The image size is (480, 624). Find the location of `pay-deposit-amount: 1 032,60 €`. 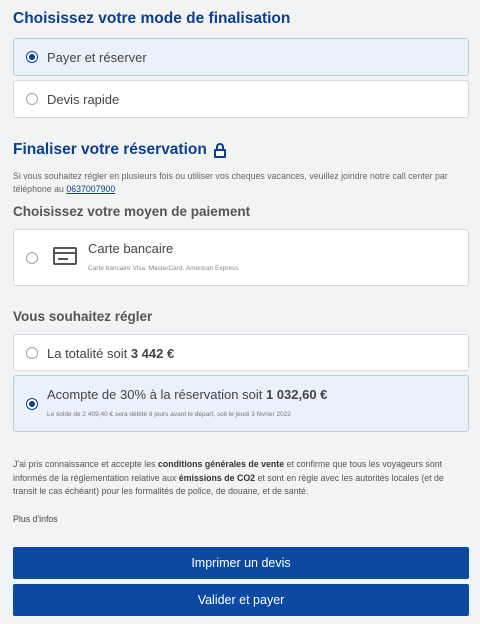

pay-deposit-amount: 1 032,60 € is located at coordinates (296, 394).